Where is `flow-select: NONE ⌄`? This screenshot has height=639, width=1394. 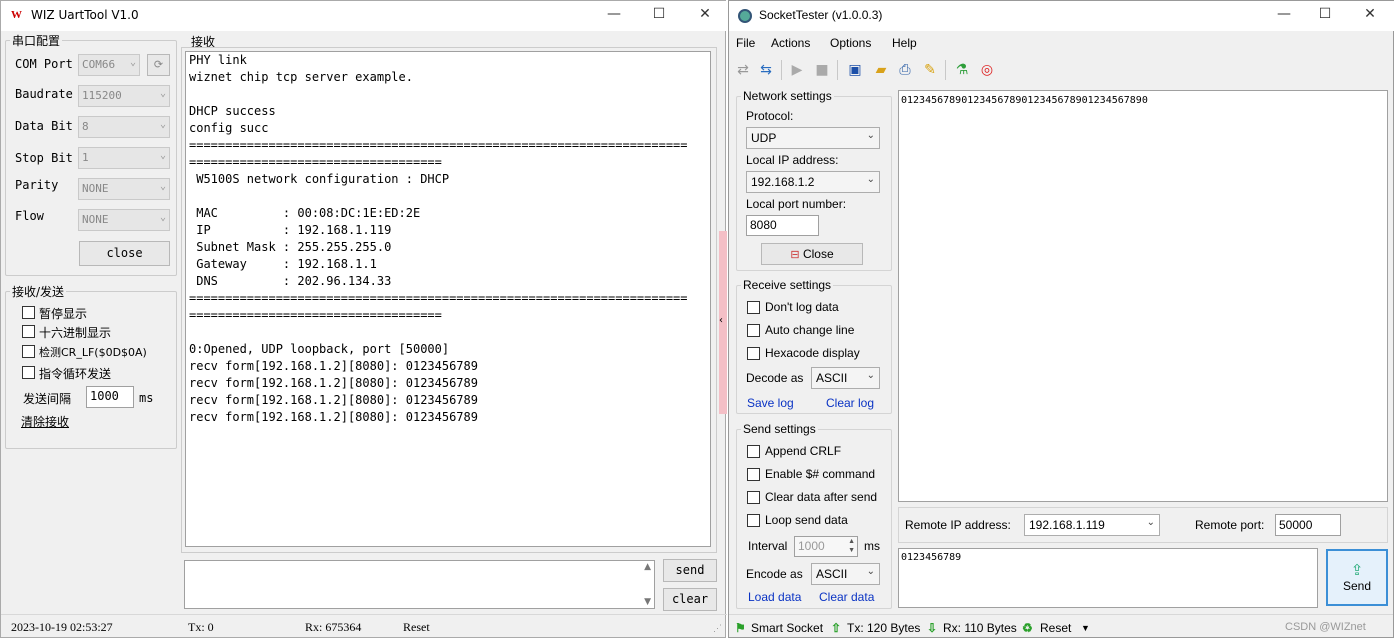
flow-select: NONE ⌄ is located at coordinates (124, 220).